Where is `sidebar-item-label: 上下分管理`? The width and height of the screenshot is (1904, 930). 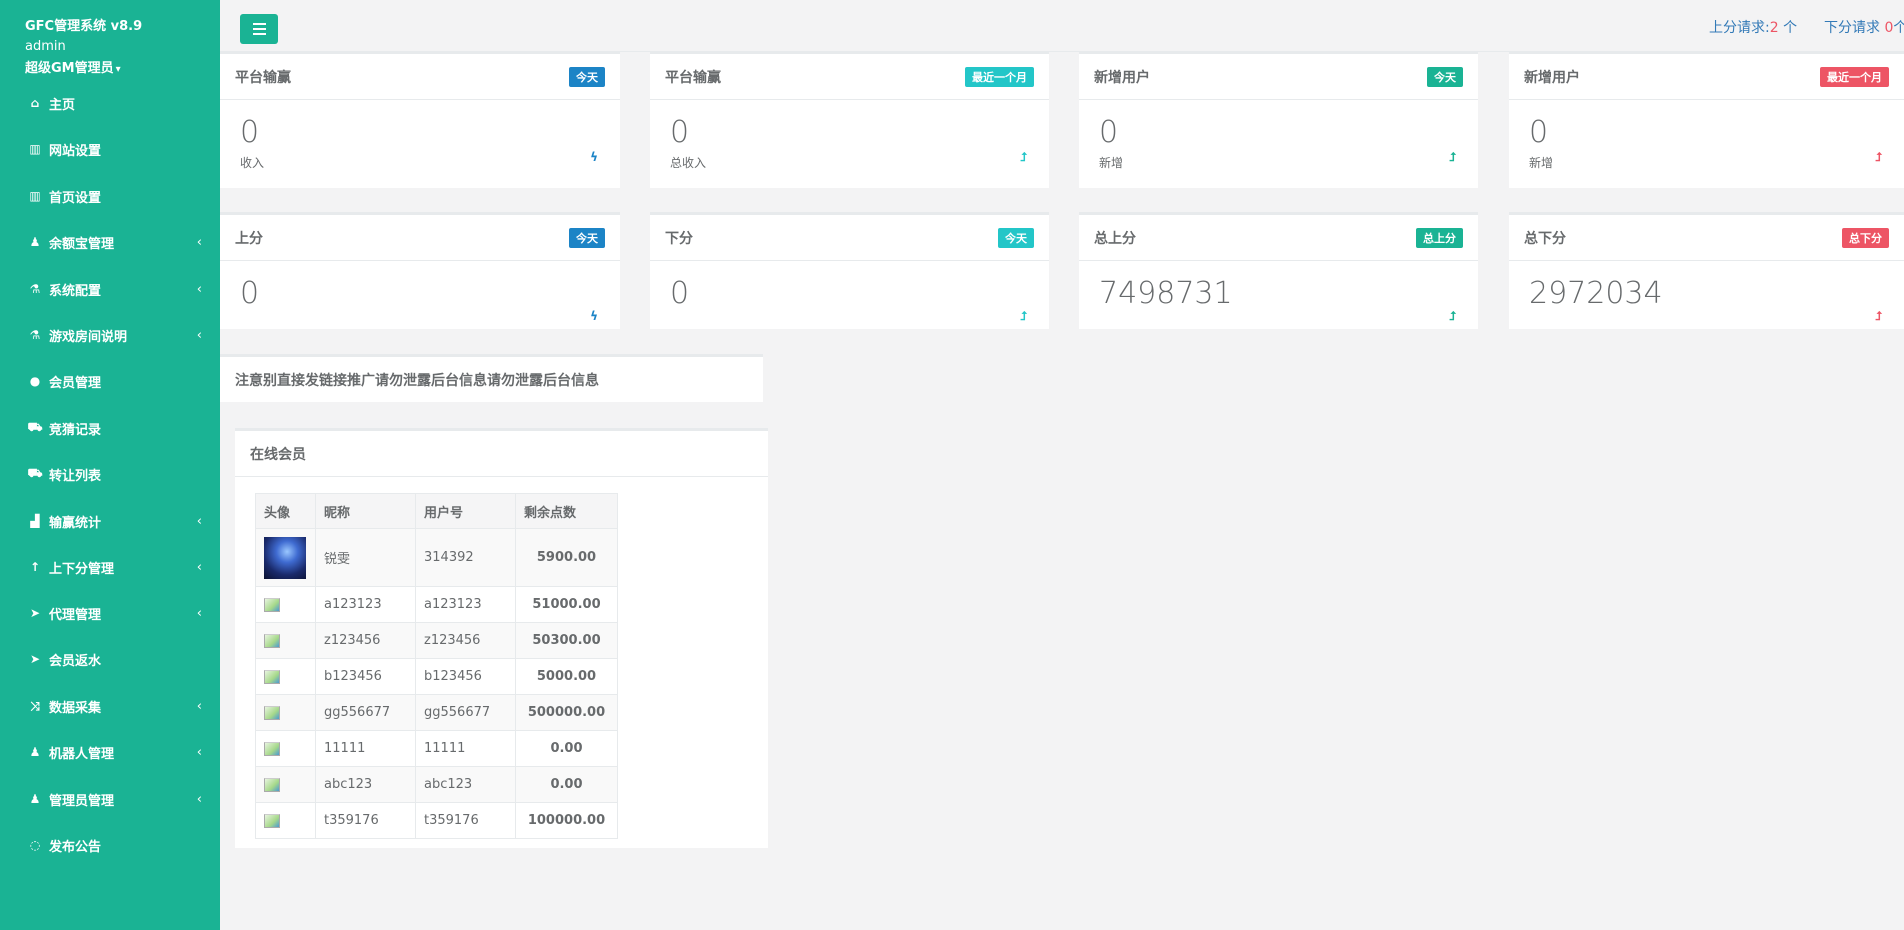
sidebar-item-label: 上下分管理 is located at coordinates (82, 569).